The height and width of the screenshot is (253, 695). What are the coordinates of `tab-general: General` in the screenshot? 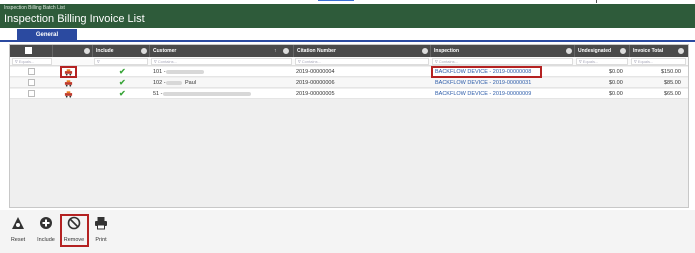 It's located at (47, 35).